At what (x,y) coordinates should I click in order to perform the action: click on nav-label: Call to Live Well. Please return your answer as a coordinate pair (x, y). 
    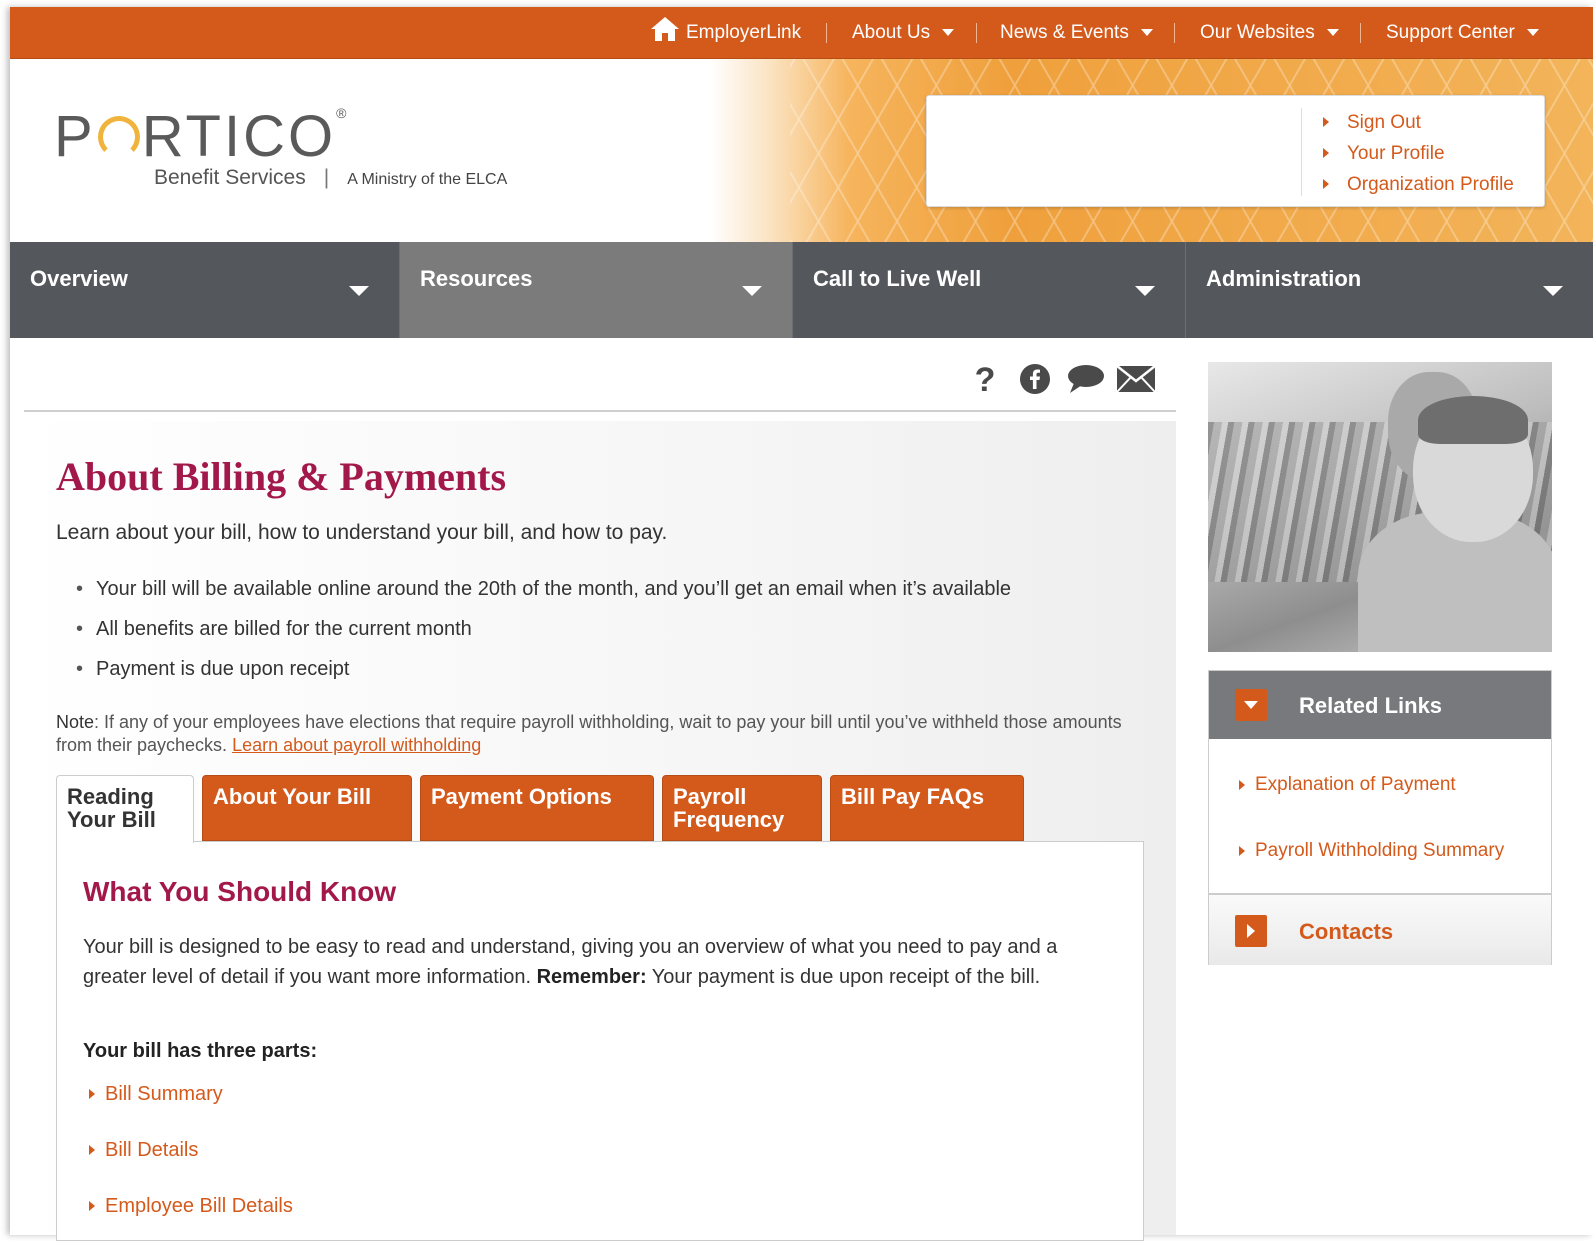
    Looking at the image, I should click on (897, 278).